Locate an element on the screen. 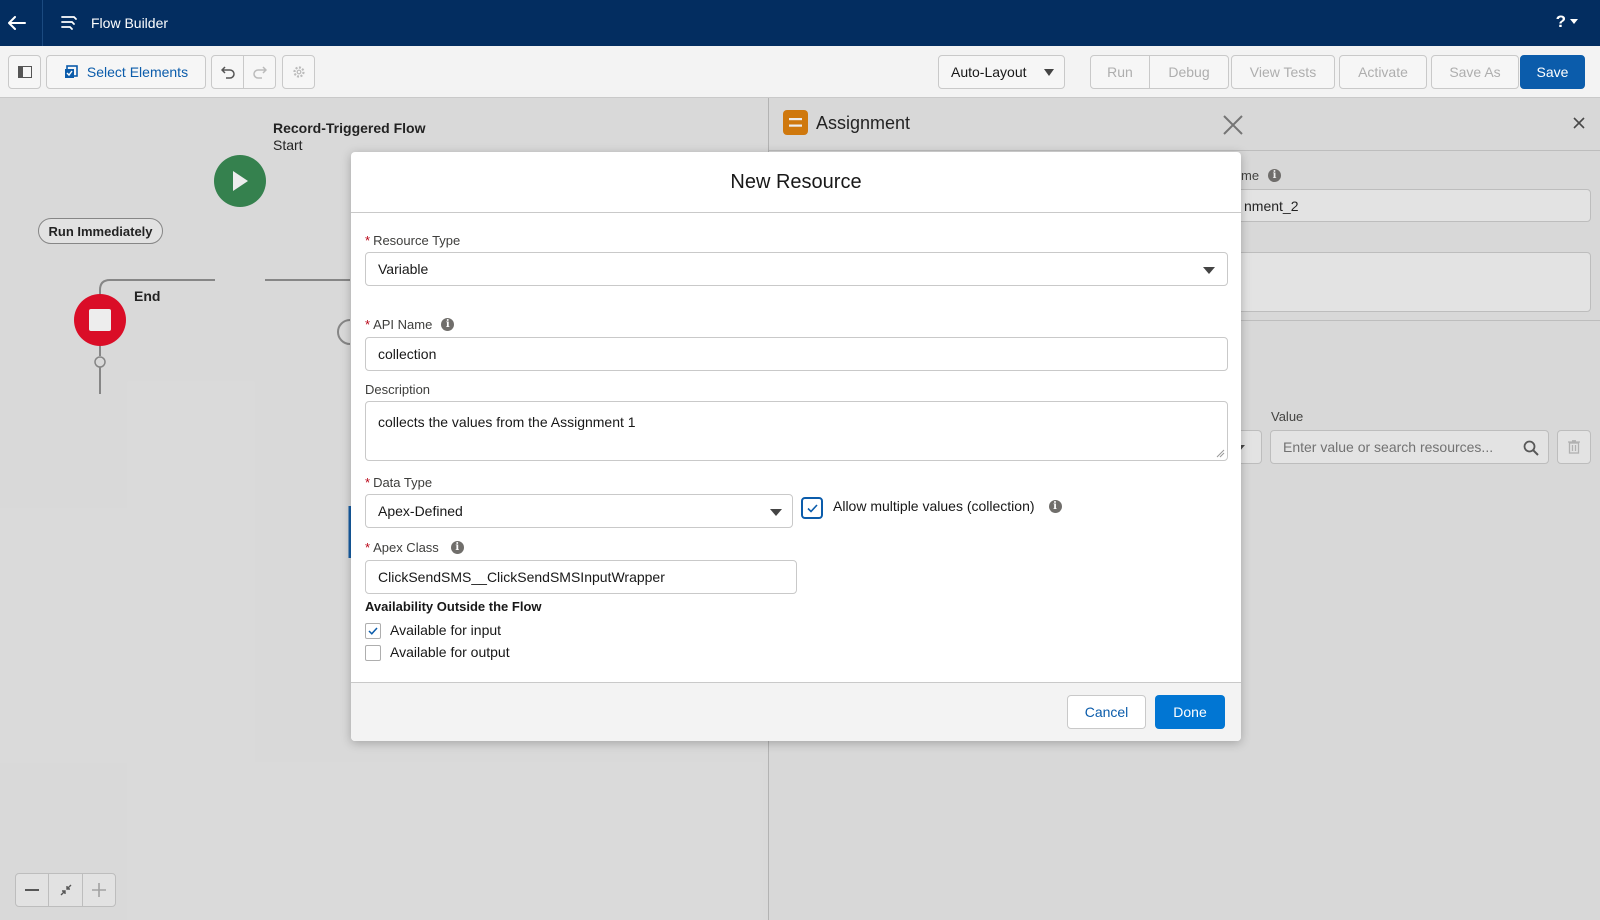 Image resolution: width=1600 pixels, height=920 pixels. arrow-left-icon is located at coordinates (17, 23).